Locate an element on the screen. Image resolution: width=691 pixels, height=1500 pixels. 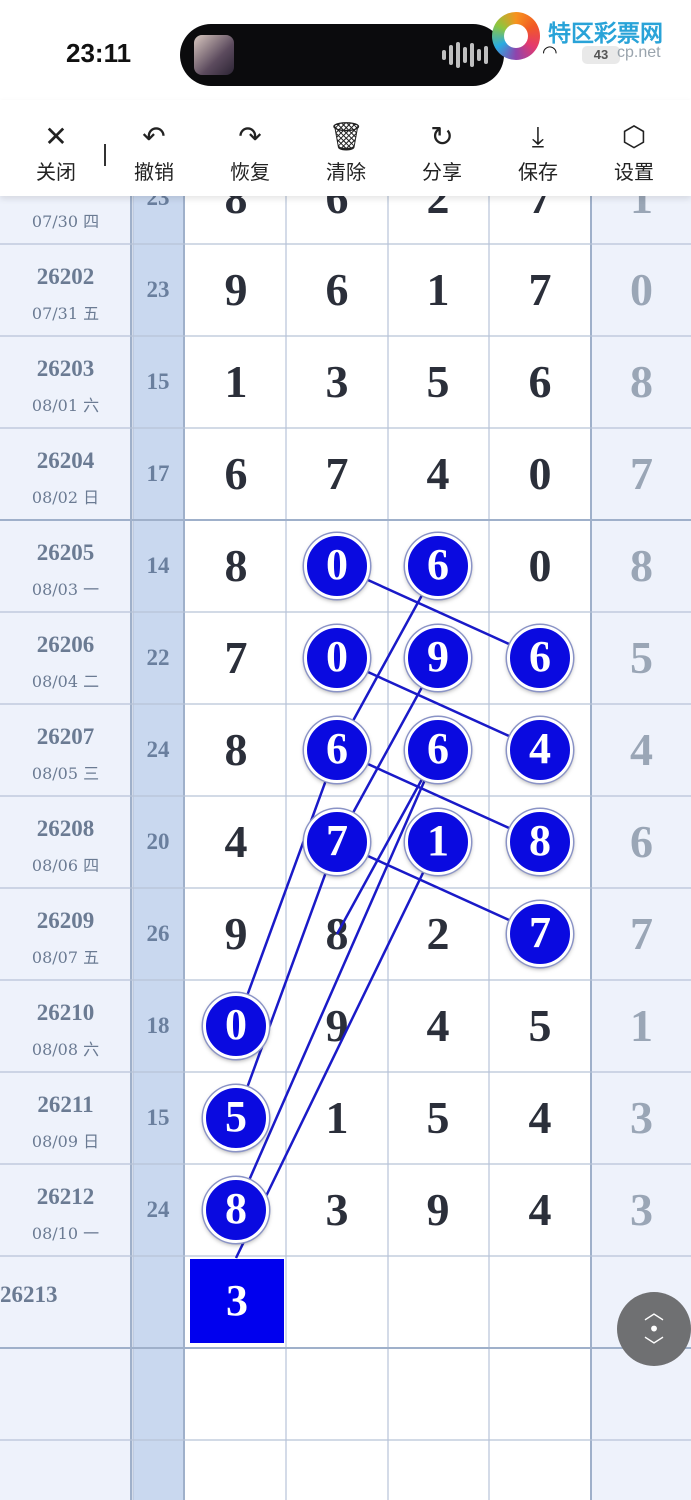
clear-label: 清除 is located at coordinates (346, 172).